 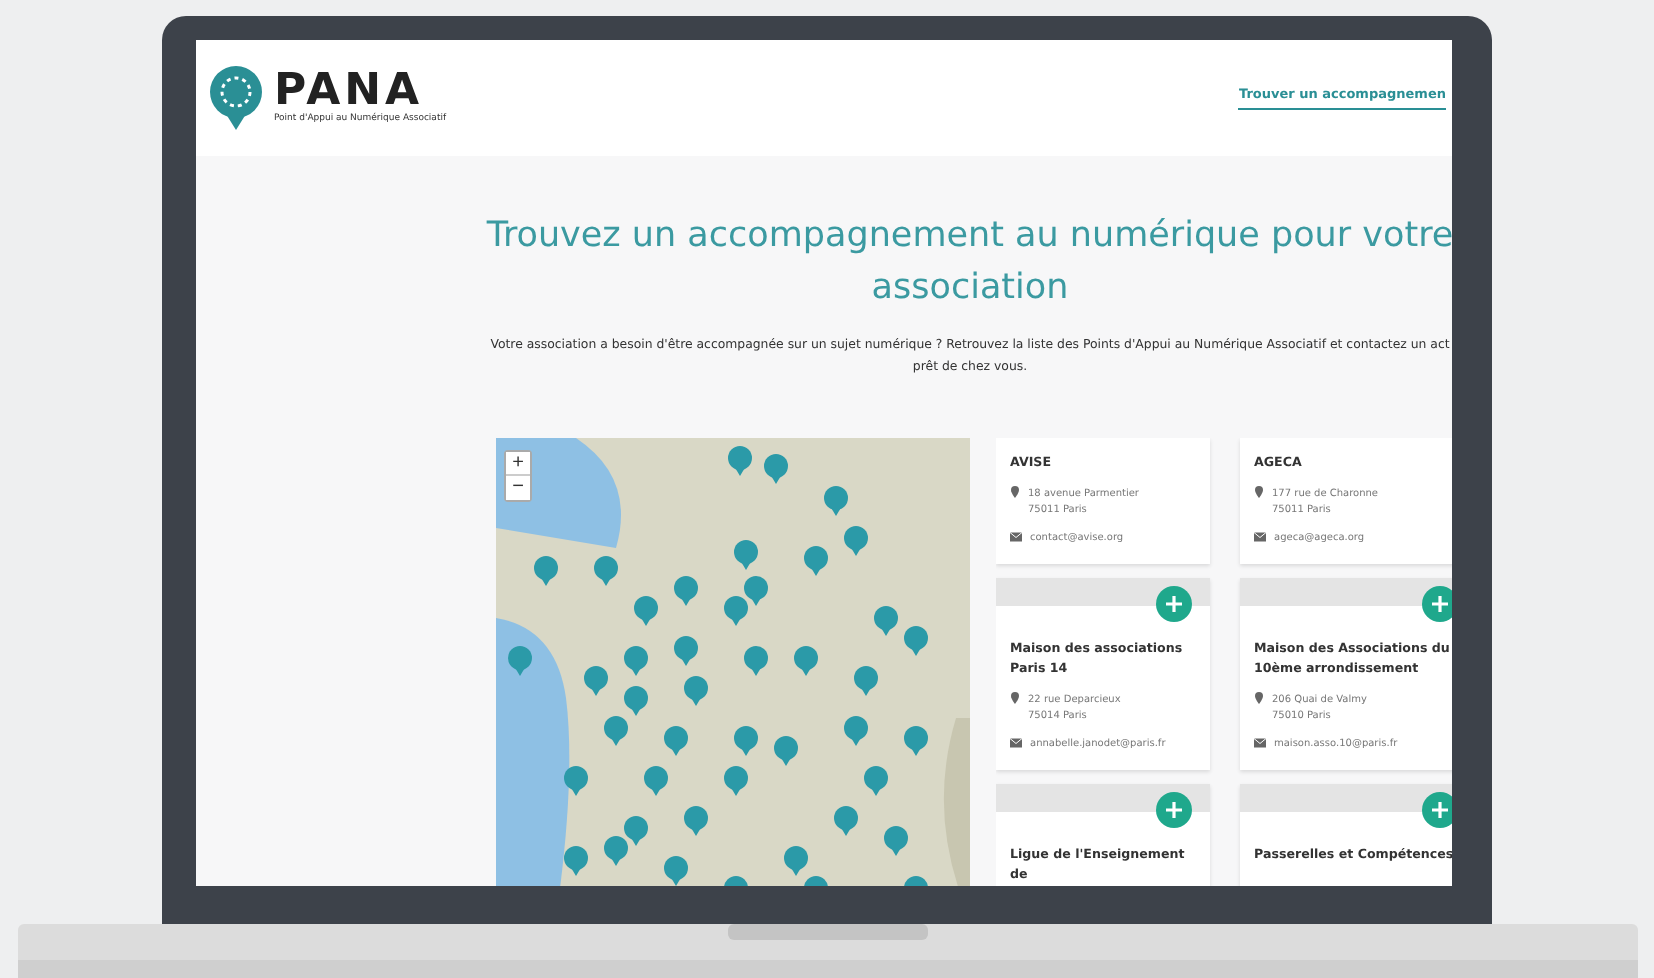 I want to click on zoom-in-button: +, so click(x=518, y=464).